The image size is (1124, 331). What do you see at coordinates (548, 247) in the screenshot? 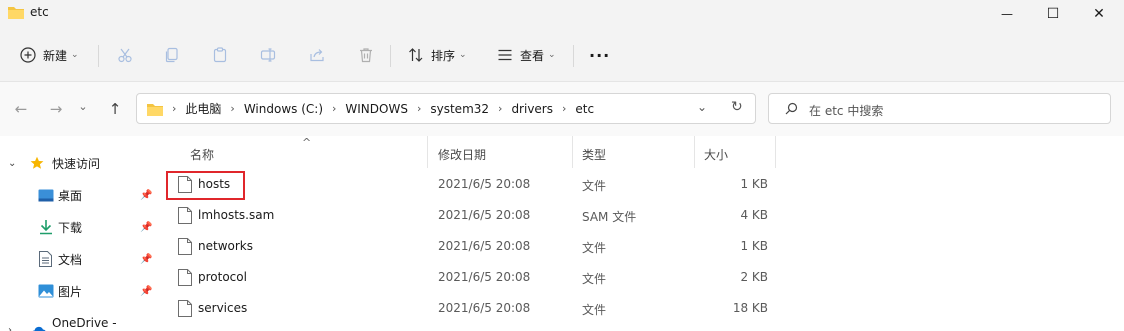
I see `table-row: networks 2021/6/5 20:08 文件 1 KB` at bounding box center [548, 247].